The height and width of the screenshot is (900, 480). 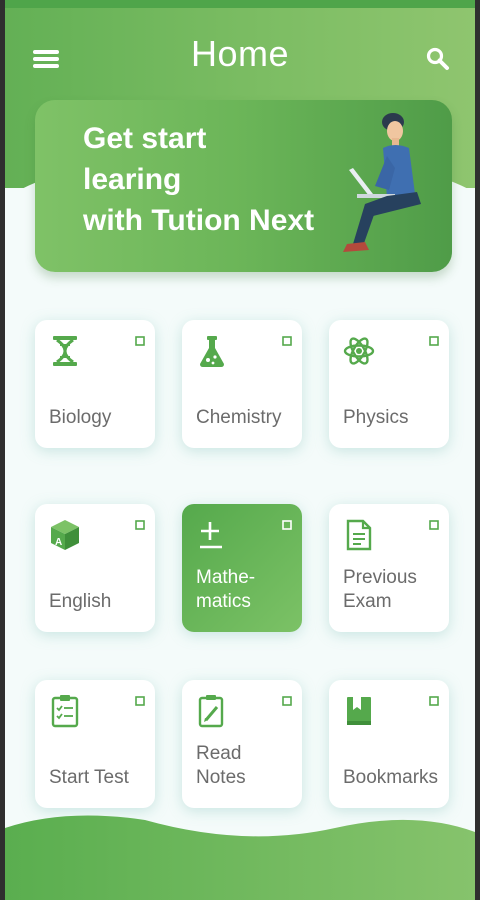 I want to click on tile-label: Start Test, so click(x=89, y=777).